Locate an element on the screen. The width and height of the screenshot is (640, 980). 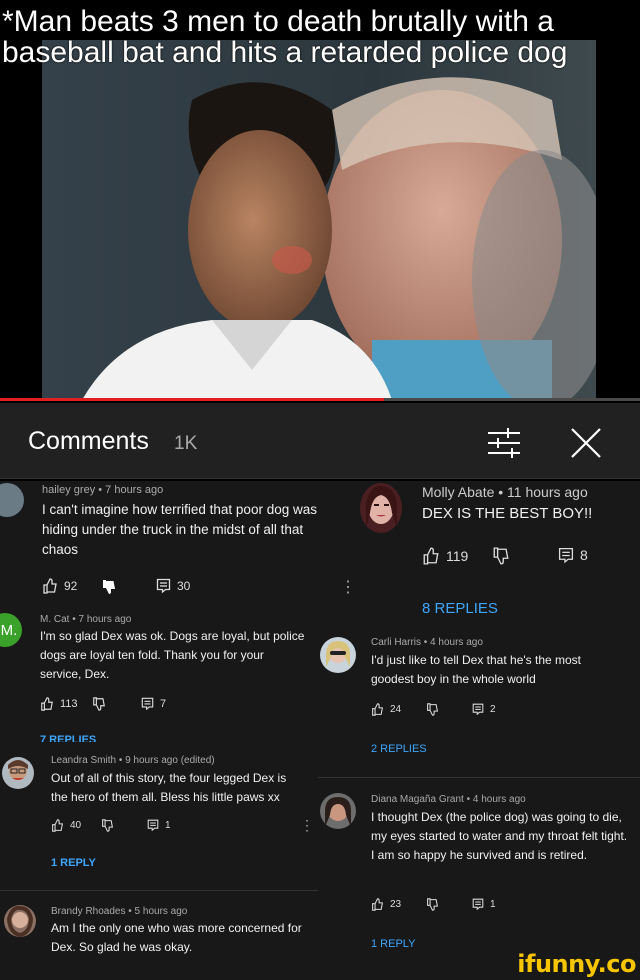
reply-button: 2 is located at coordinates (484, 709).